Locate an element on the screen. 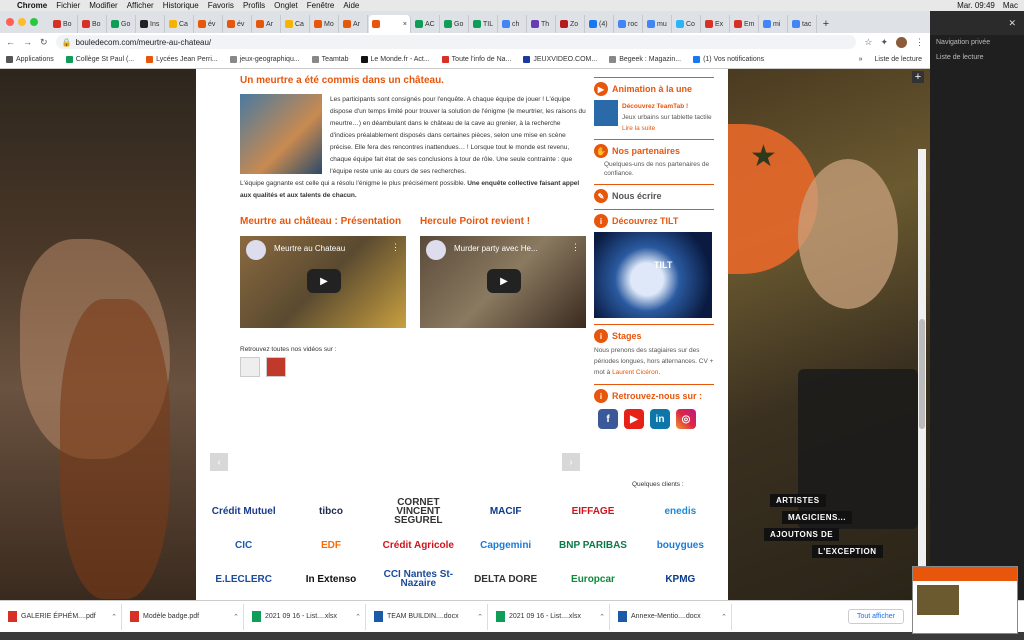 The width and height of the screenshot is (1024, 640). download-item: GALERIE ÉPHÉM....pdf ⌃ is located at coordinates (63, 616).